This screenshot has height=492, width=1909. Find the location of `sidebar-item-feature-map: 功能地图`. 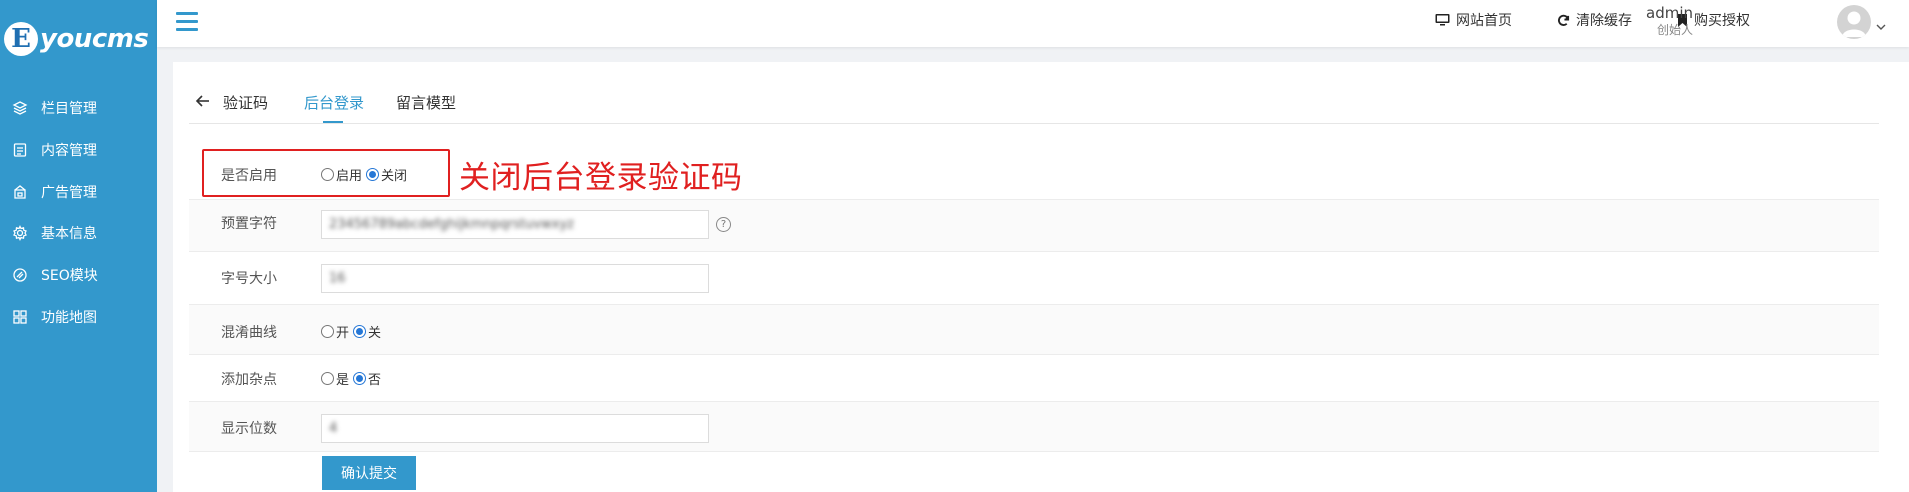

sidebar-item-feature-map: 功能地图 is located at coordinates (78, 317).